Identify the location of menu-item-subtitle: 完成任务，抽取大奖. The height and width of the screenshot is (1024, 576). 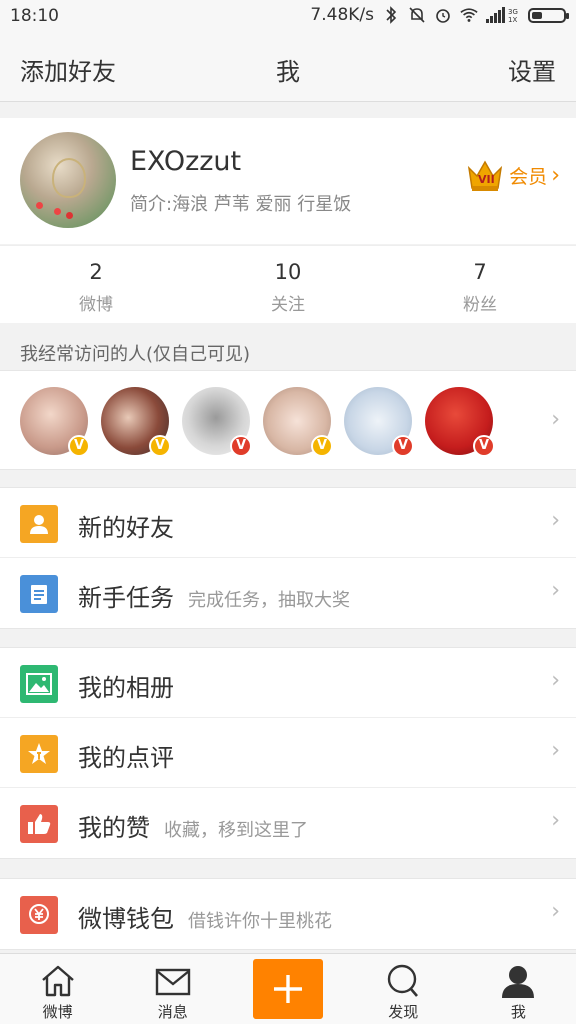
(269, 600).